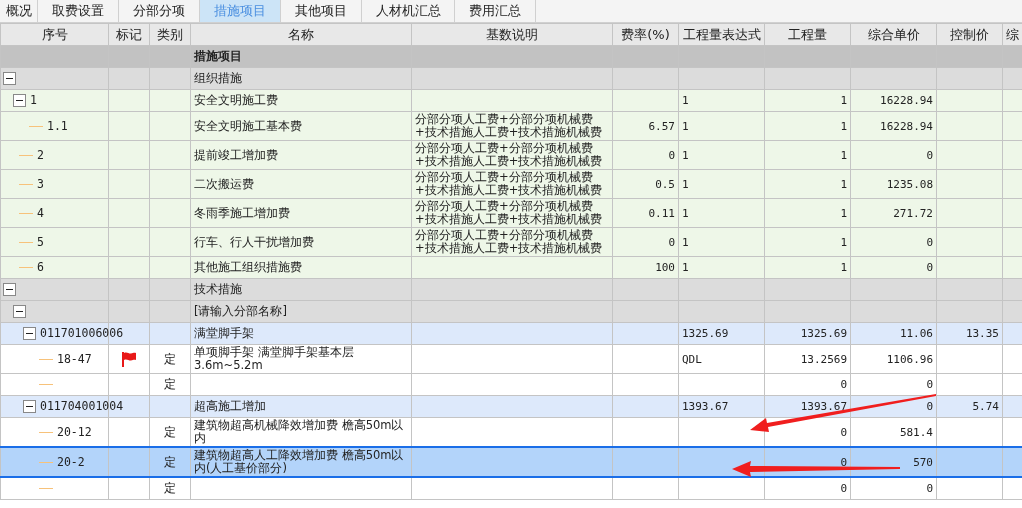 The image size is (1022, 508). Describe the element at coordinates (807, 34) in the screenshot. I see `column-header: 工程量` at that location.